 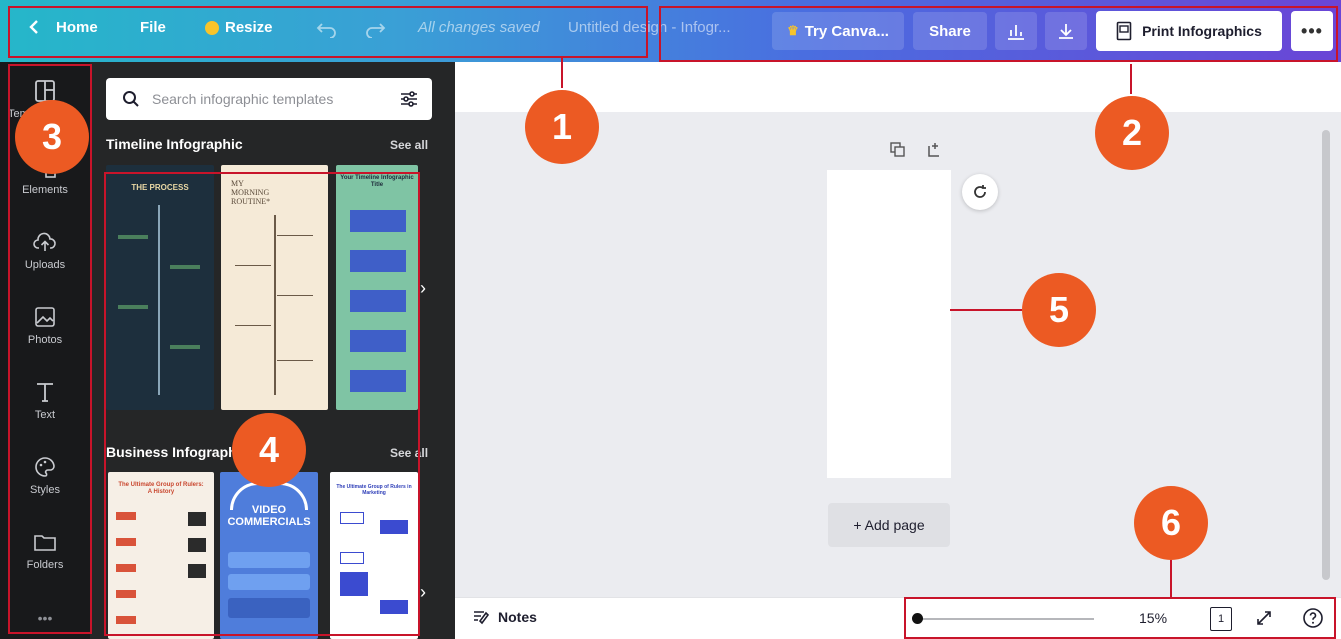 What do you see at coordinates (517, 617) in the screenshot?
I see `notes-label: Notes` at bounding box center [517, 617].